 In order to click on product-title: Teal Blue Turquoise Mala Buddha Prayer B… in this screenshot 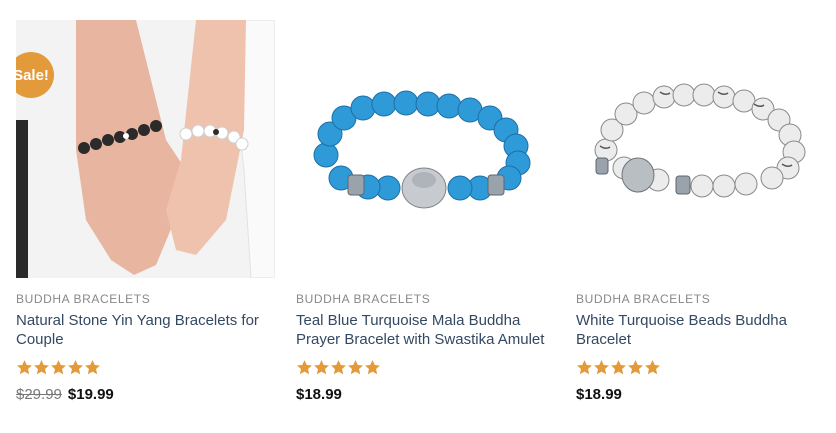, I will do `click(421, 330)`.